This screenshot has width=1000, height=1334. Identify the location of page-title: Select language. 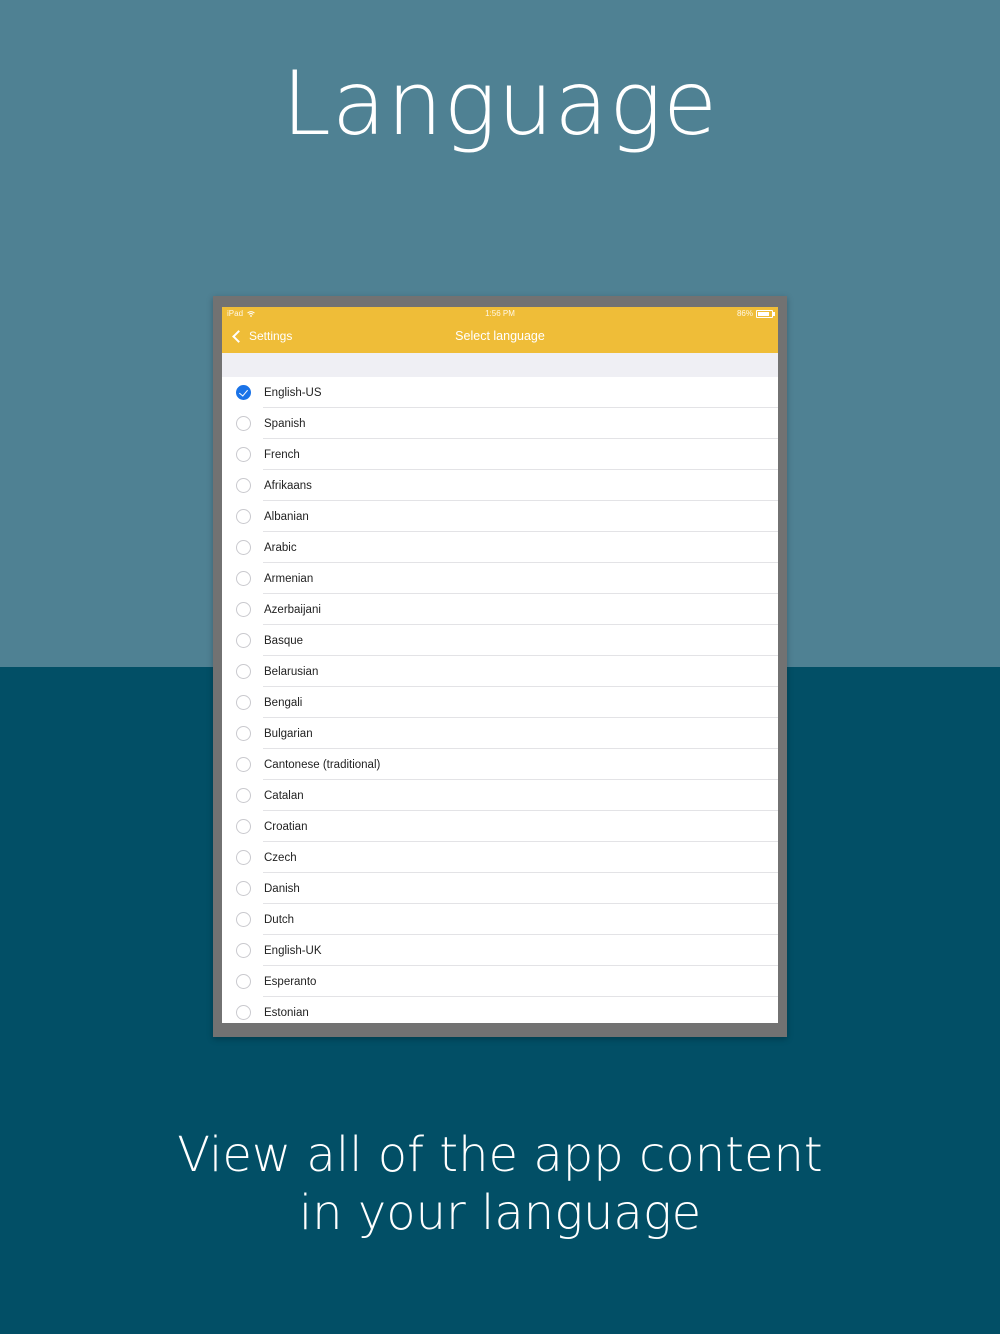
(500, 336).